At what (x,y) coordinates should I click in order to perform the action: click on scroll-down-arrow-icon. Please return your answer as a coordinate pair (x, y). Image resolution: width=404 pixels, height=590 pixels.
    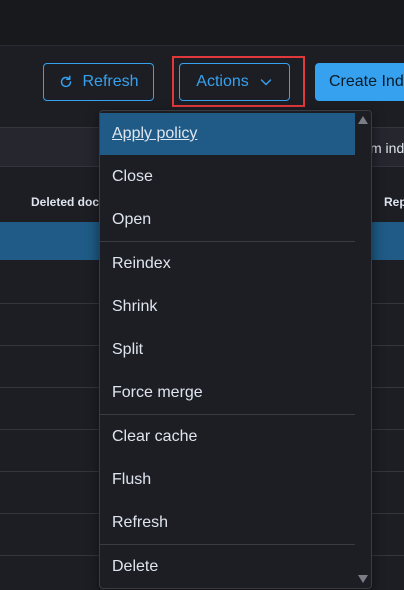
    Looking at the image, I should click on (363, 579).